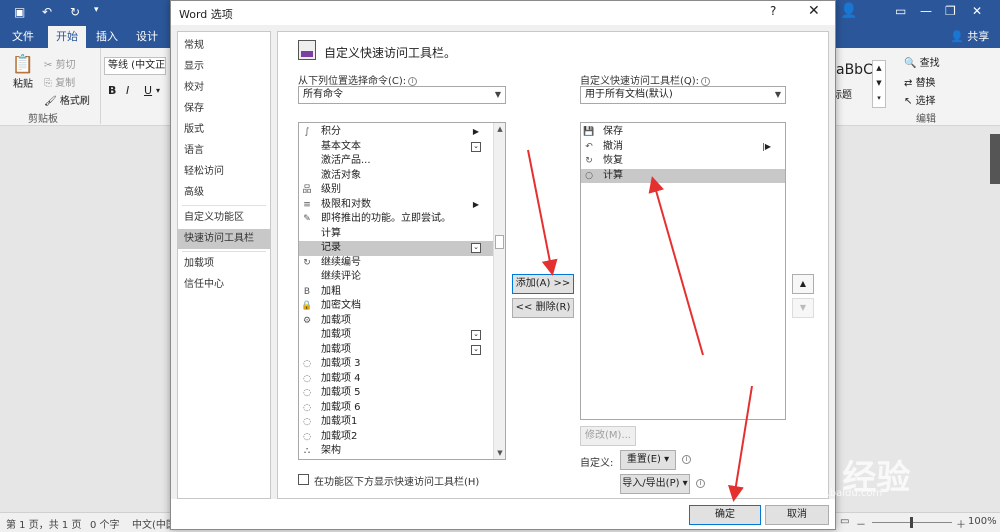 The width and height of the screenshot is (1000, 532). What do you see at coordinates (396, 248) in the screenshot?
I see `list-item: 记录 ⌄` at bounding box center [396, 248].